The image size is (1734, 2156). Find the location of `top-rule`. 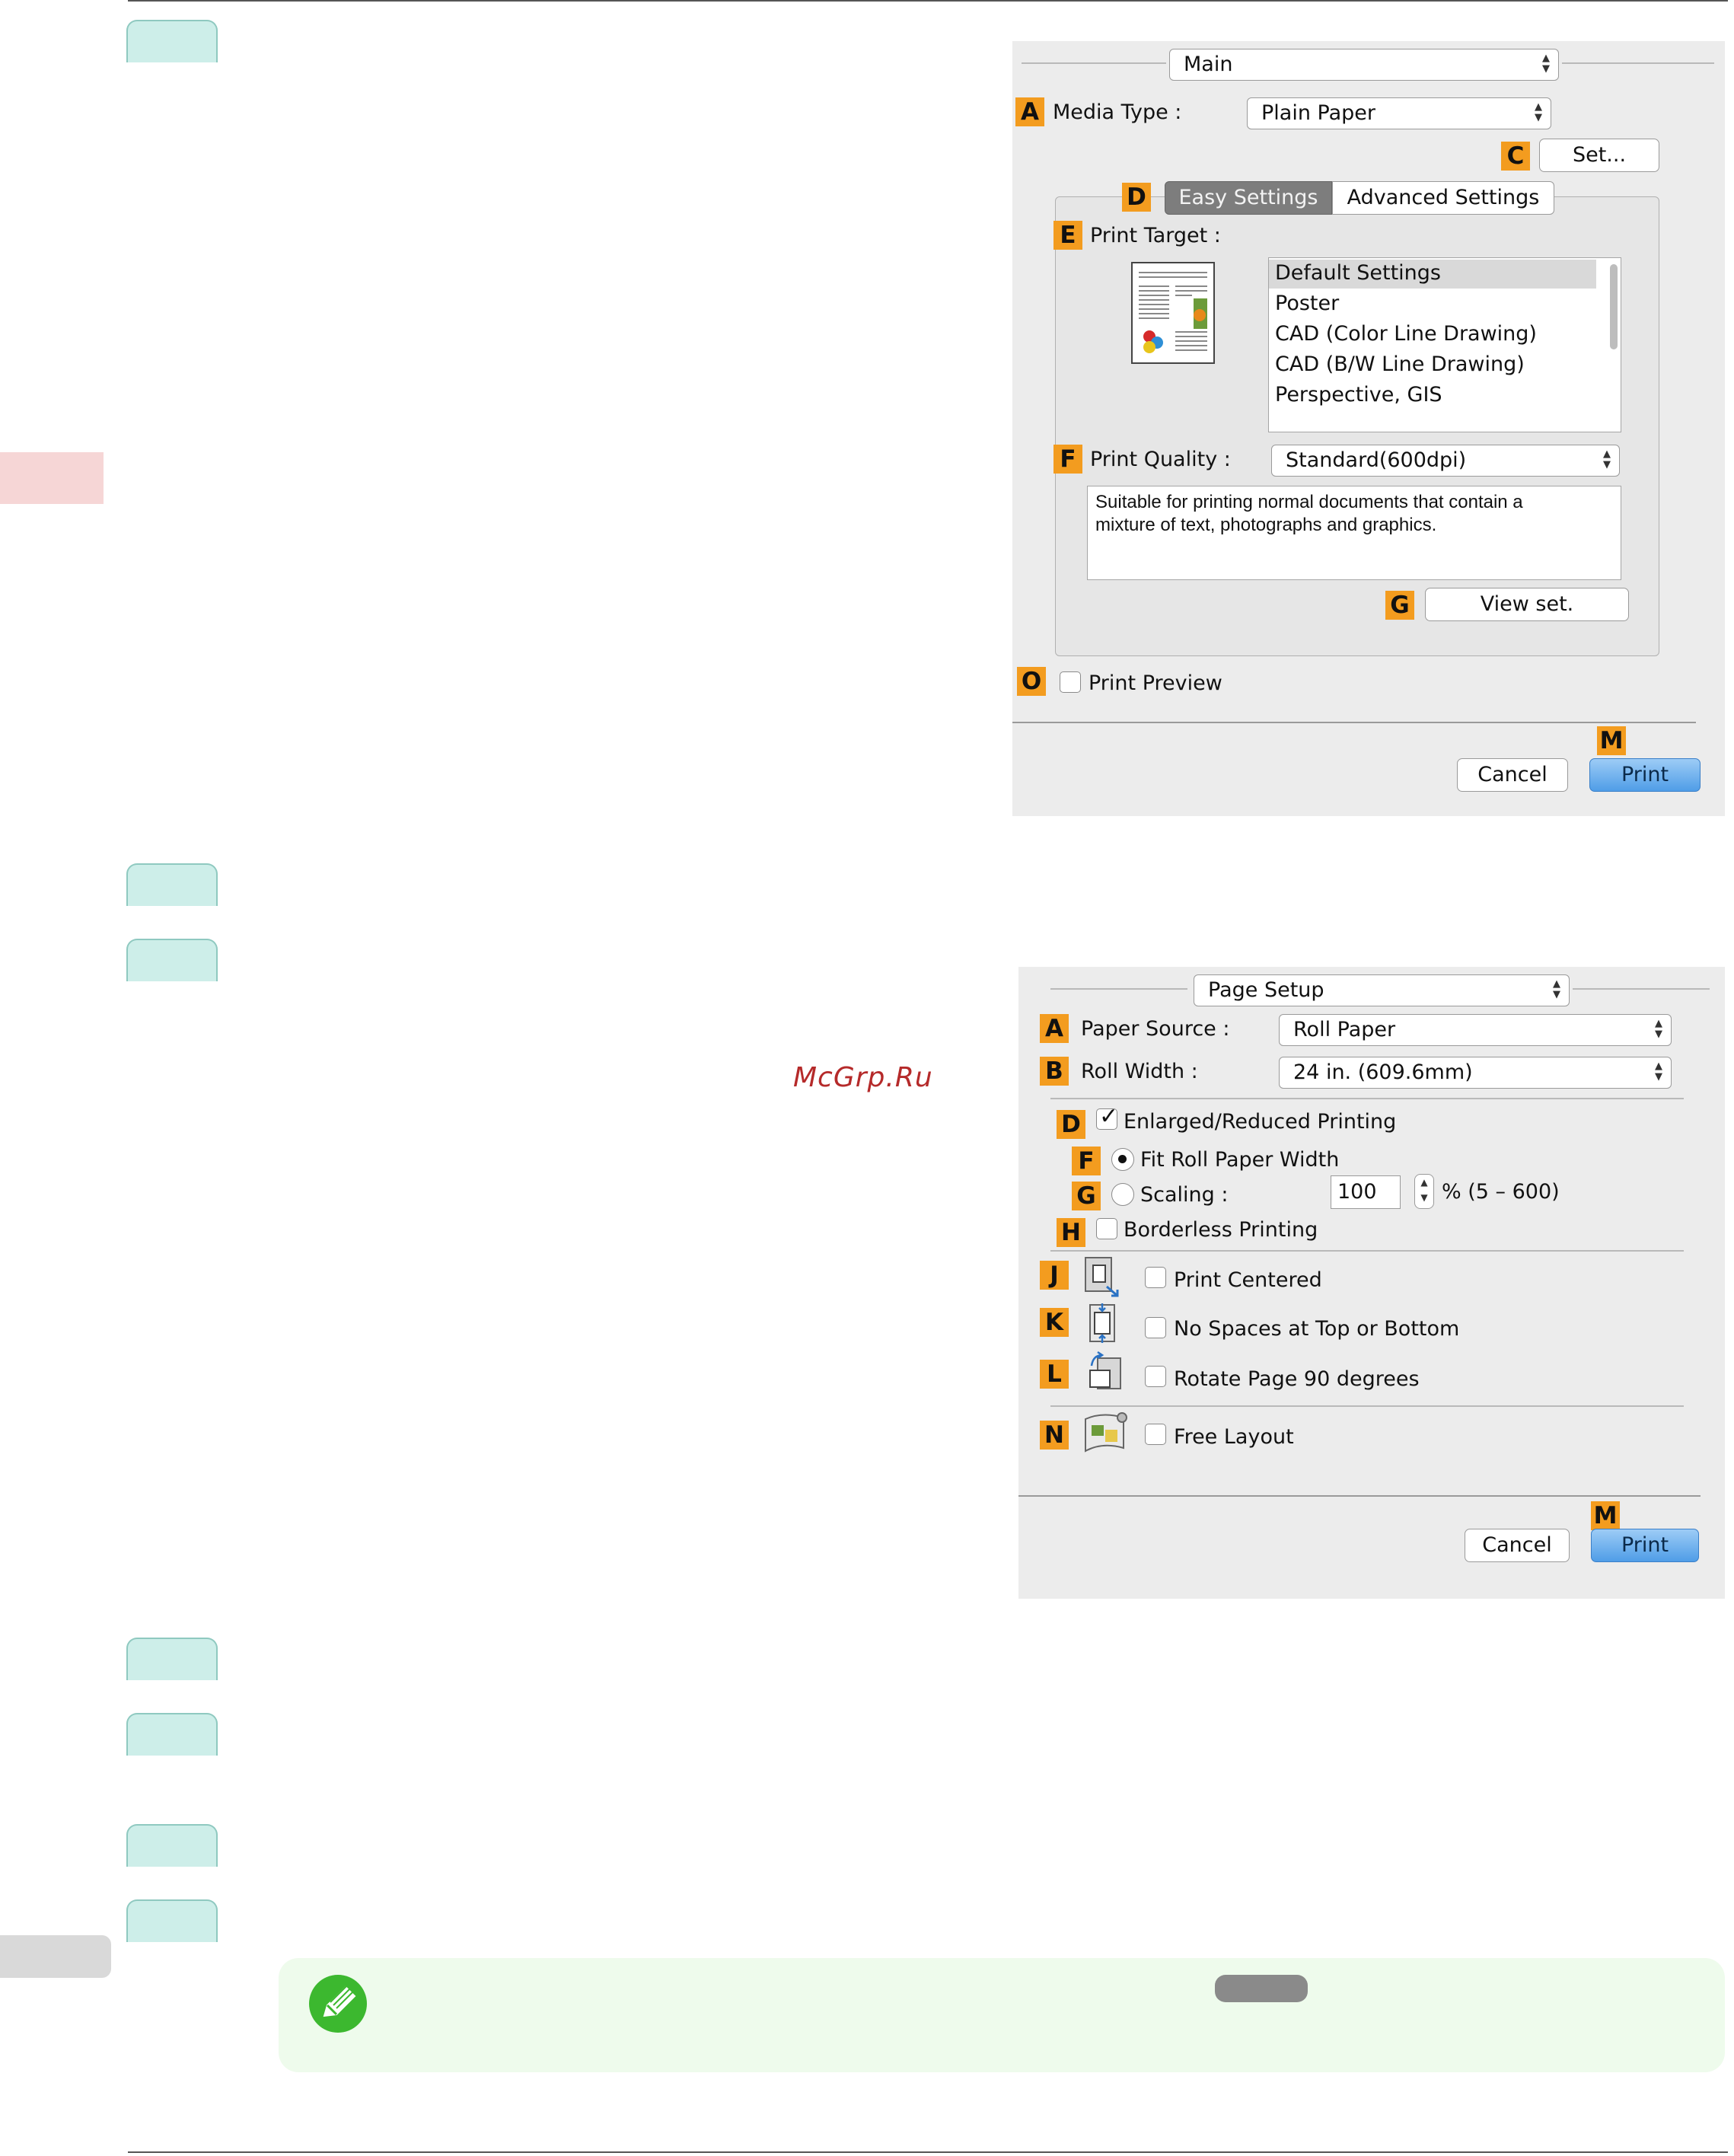

top-rule is located at coordinates (928, 1).